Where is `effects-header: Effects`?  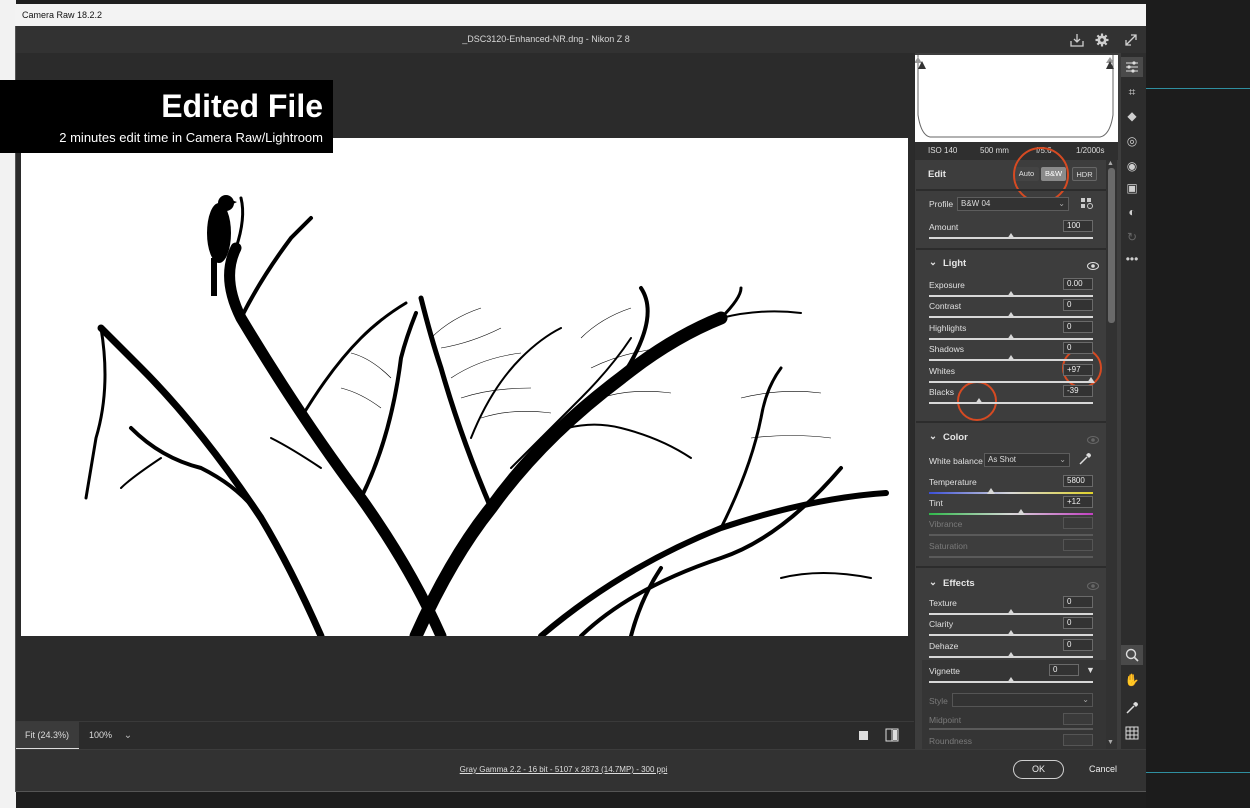
effects-header: Effects is located at coordinates (959, 583).